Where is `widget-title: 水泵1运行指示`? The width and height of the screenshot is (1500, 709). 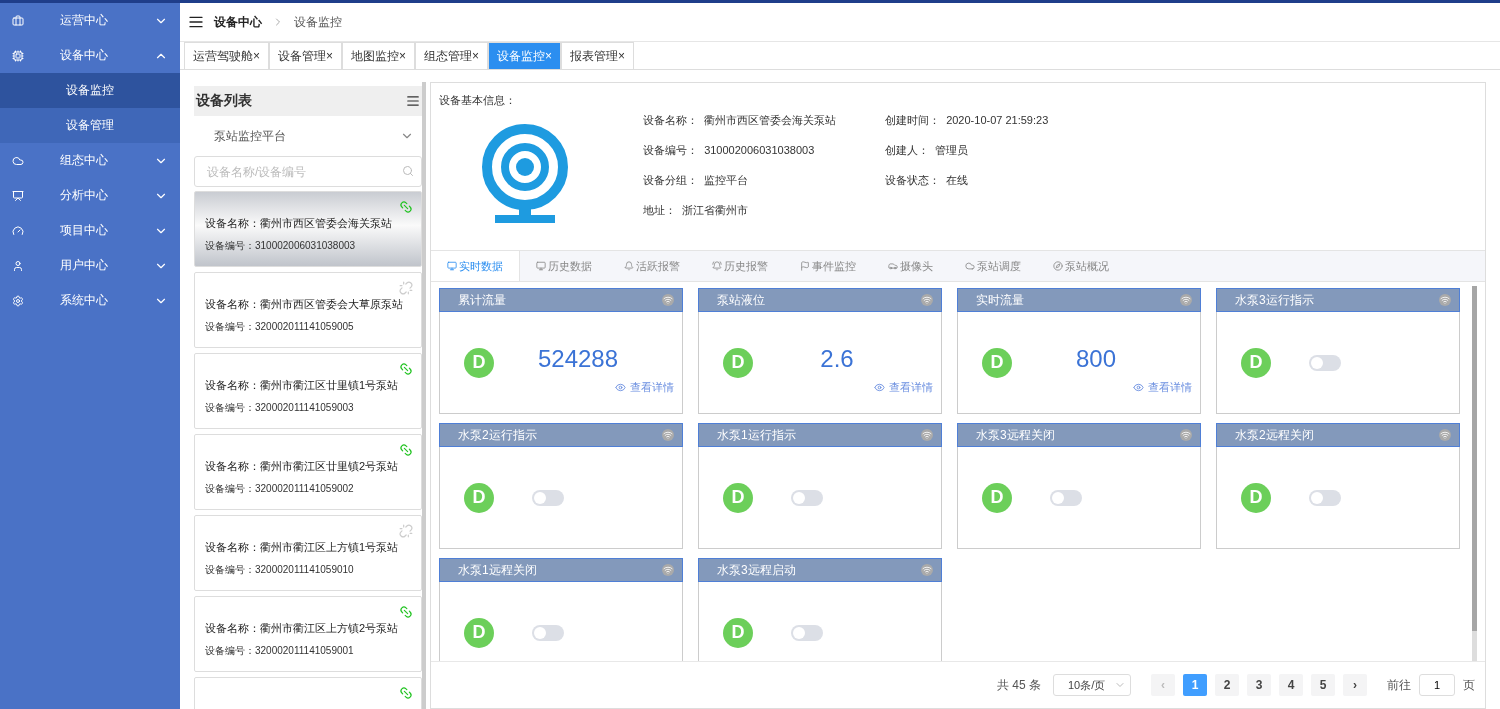
widget-title: 水泵1运行指示 is located at coordinates (756, 435).